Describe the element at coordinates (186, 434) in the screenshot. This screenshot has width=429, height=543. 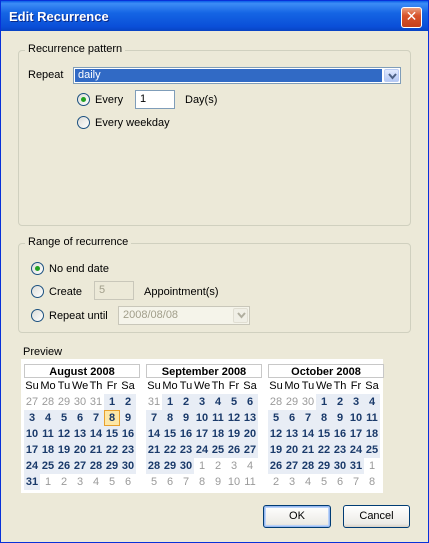
I see `calendar-date: 16` at that location.